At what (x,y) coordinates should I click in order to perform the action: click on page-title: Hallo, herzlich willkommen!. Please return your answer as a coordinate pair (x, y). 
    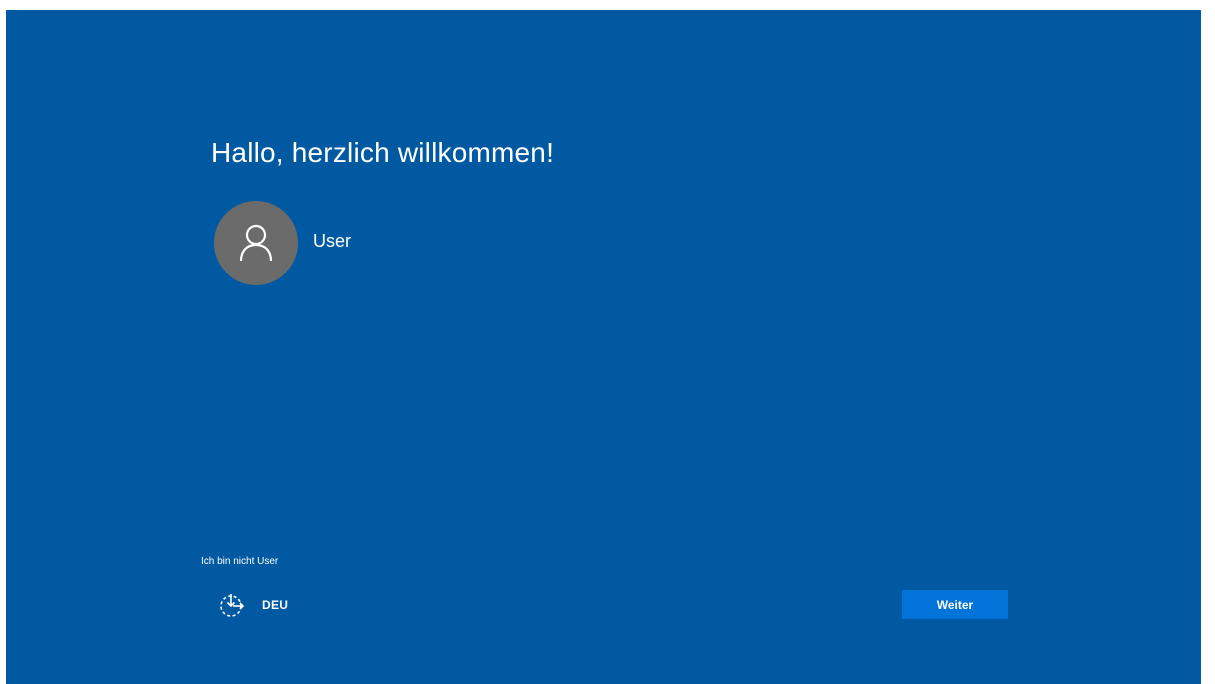
    Looking at the image, I should click on (383, 152).